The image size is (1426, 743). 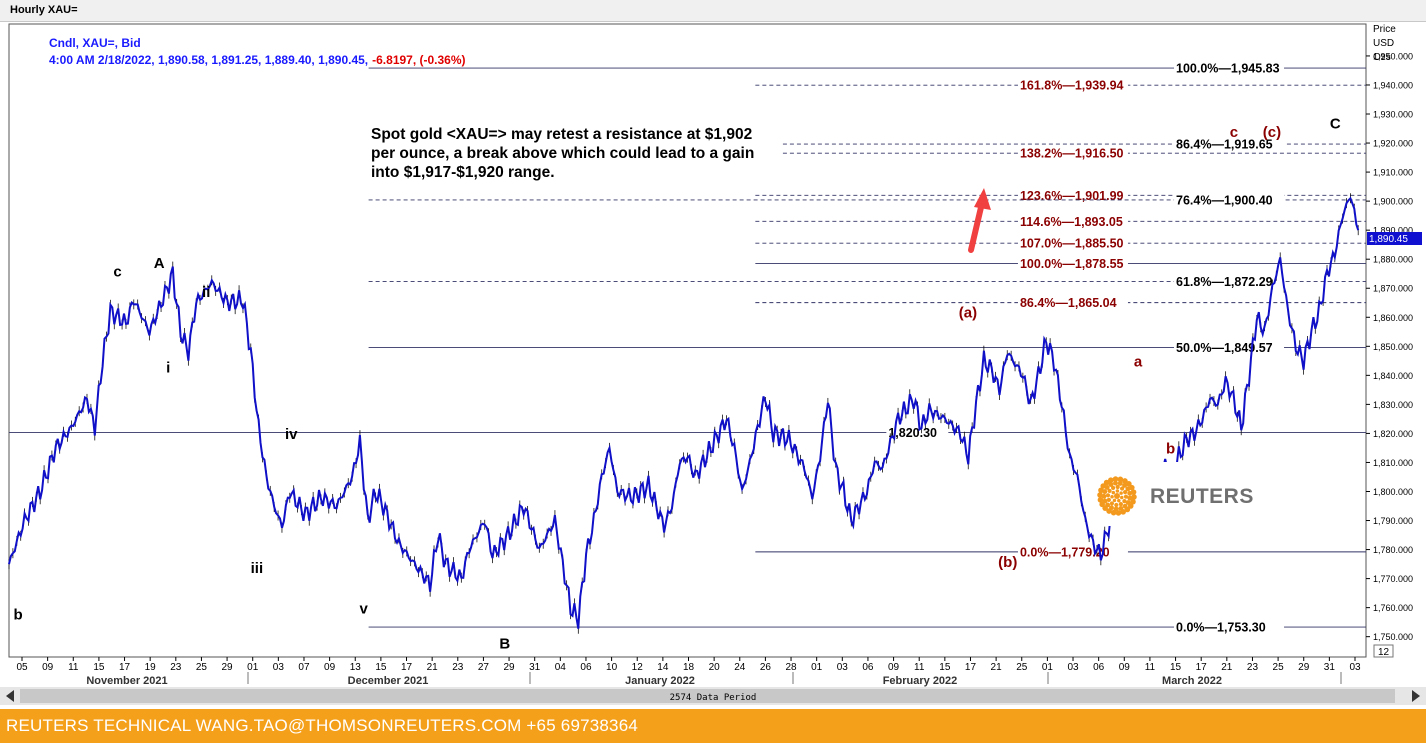 I want to click on x-tick-label: 18, so click(x=689, y=667).